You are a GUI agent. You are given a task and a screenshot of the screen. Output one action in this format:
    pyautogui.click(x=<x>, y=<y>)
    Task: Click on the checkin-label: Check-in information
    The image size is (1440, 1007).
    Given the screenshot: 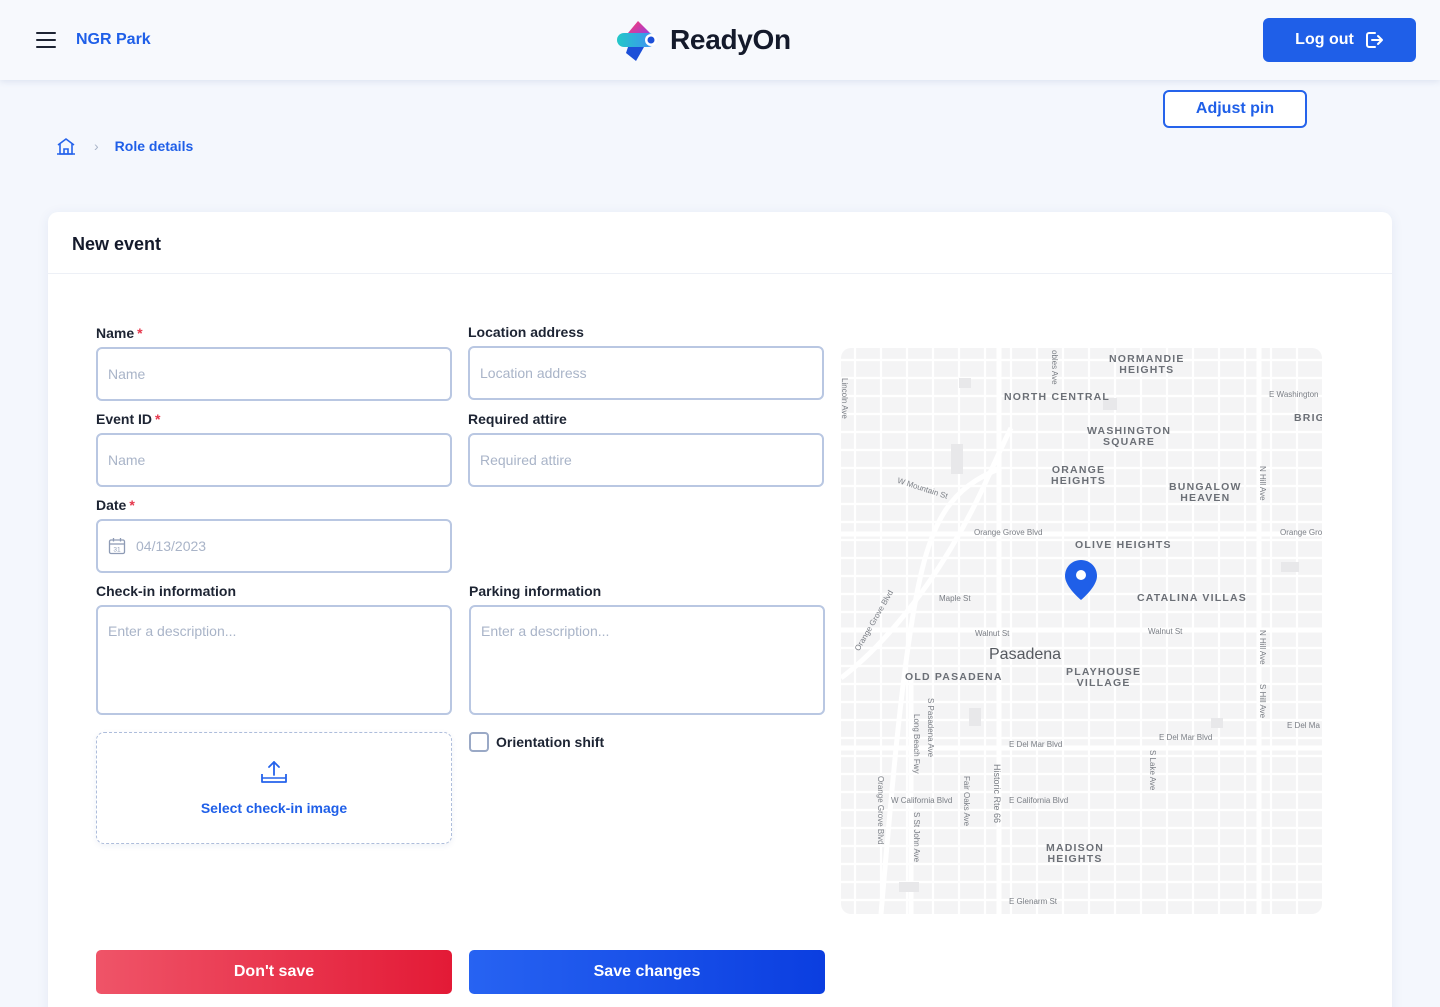 What is the action you would take?
    pyautogui.click(x=166, y=591)
    